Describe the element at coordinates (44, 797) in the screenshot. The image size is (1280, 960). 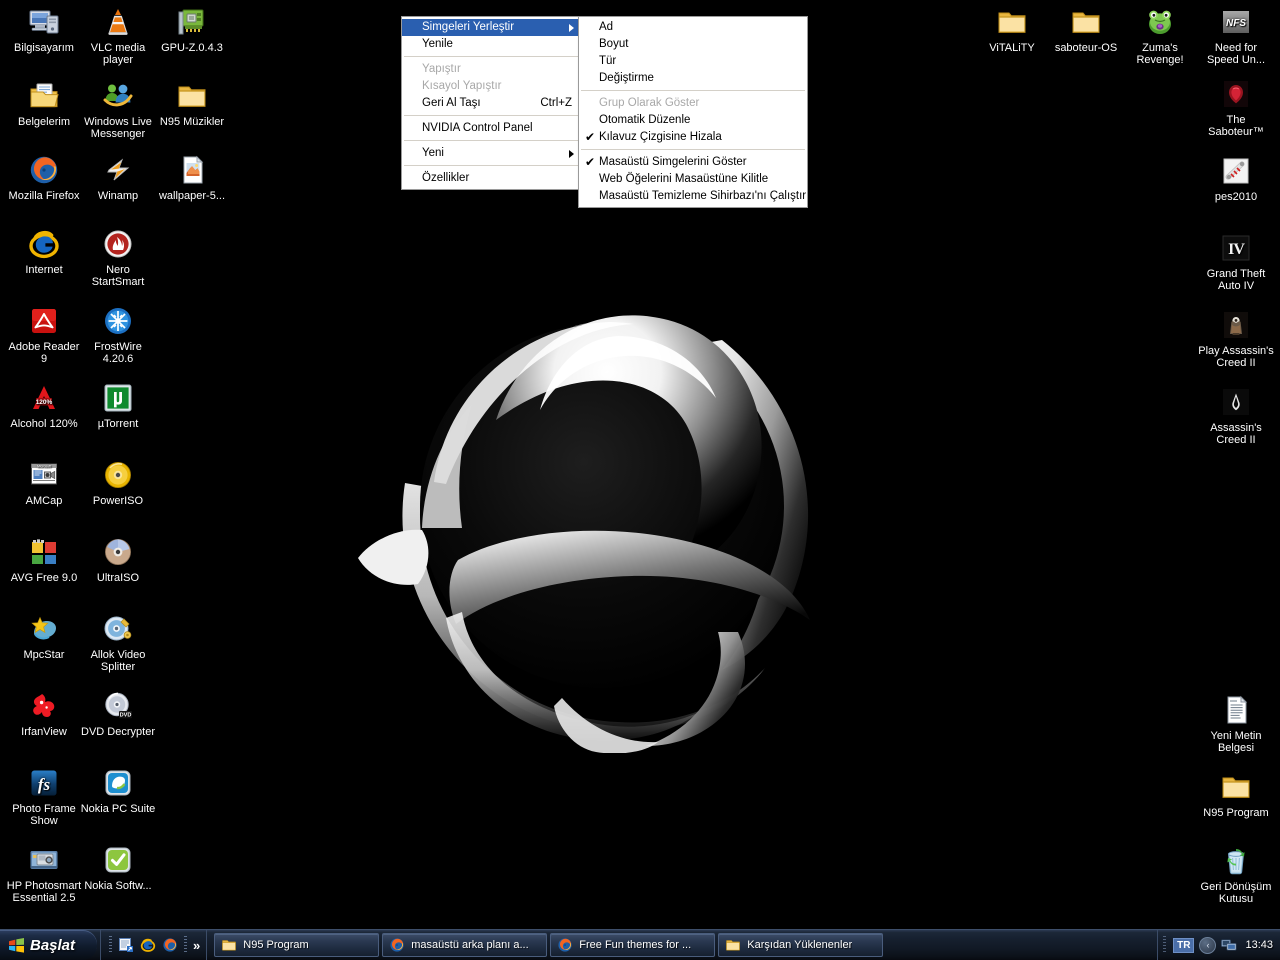
I see `desktop-icon: fs Photo Frame Show` at that location.